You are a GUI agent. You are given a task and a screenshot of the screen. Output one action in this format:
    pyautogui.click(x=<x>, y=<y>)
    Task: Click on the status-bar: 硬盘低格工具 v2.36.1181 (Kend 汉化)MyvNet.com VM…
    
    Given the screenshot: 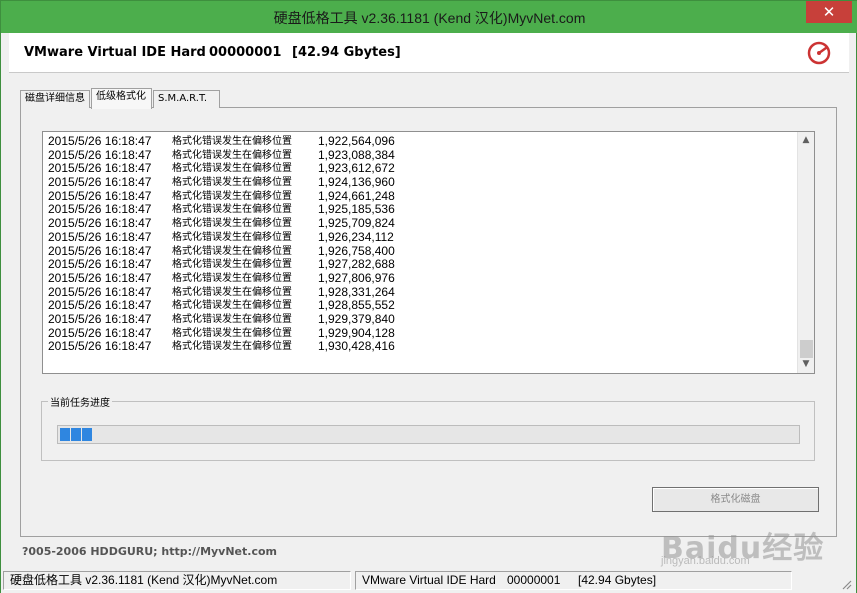 What is the action you would take?
    pyautogui.click(x=428, y=581)
    